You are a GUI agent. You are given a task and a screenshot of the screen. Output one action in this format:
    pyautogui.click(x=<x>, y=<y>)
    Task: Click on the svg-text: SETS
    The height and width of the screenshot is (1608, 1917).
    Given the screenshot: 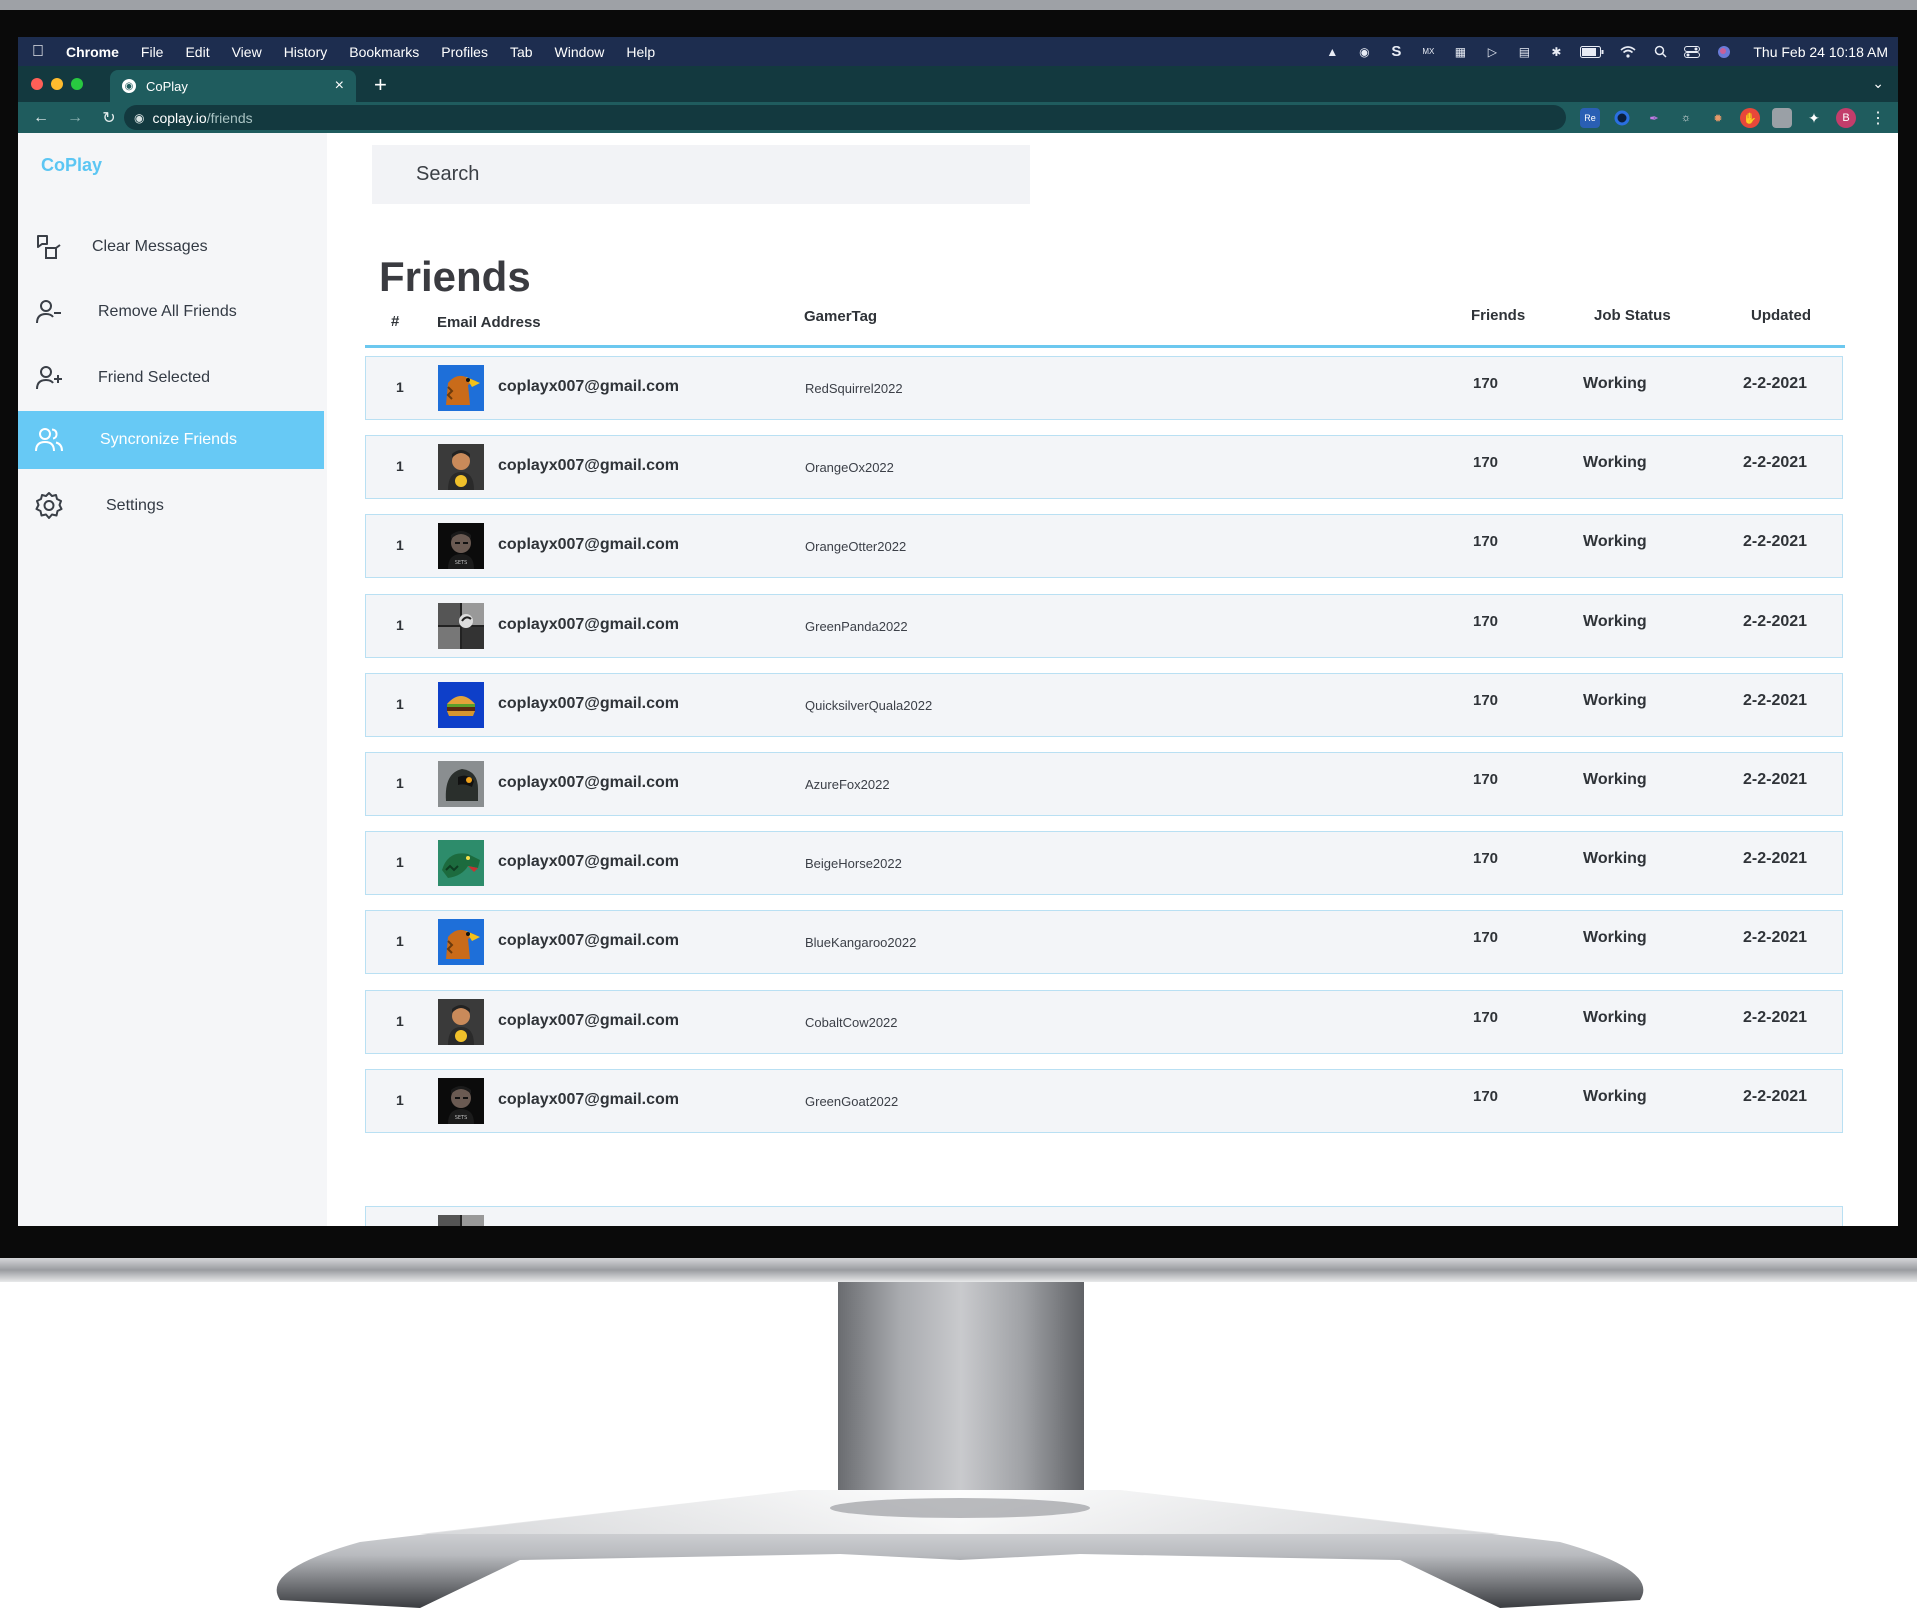 What is the action you would take?
    pyautogui.click(x=461, y=563)
    